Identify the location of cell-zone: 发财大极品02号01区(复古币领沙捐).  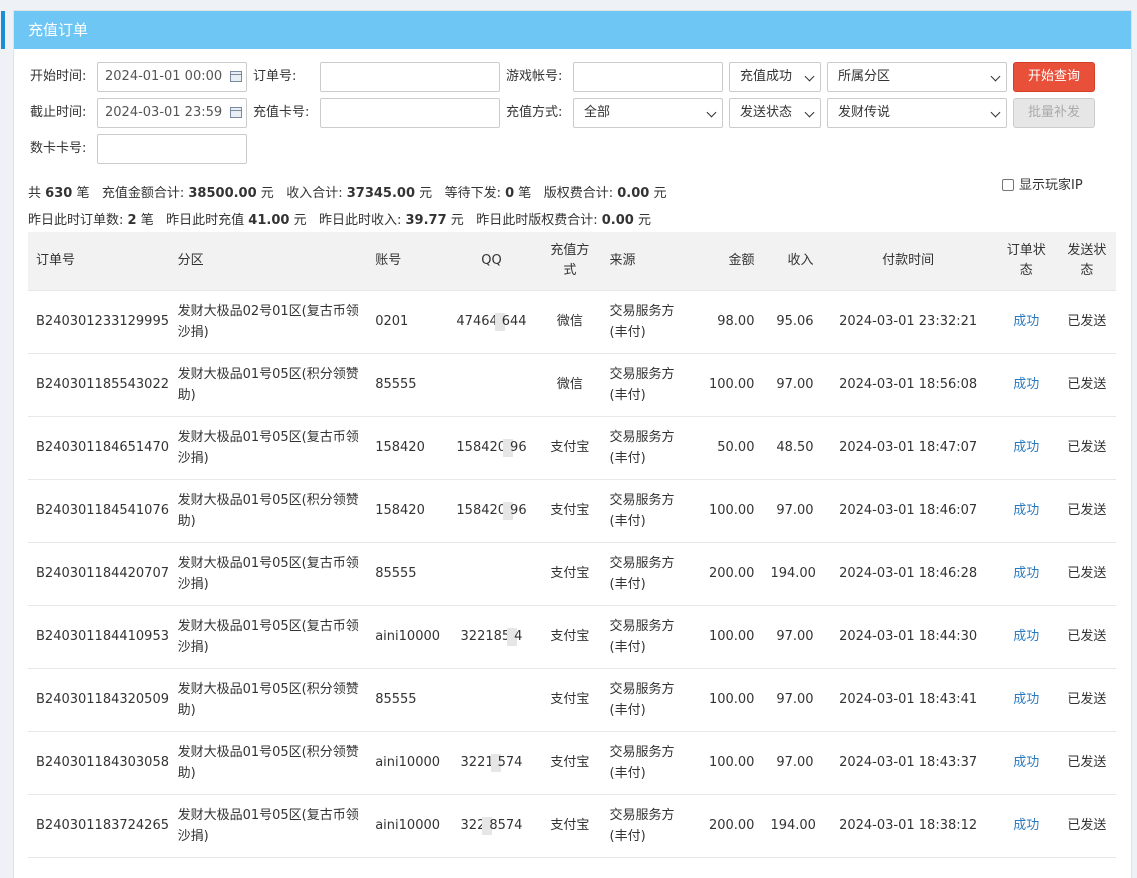
(268, 321).